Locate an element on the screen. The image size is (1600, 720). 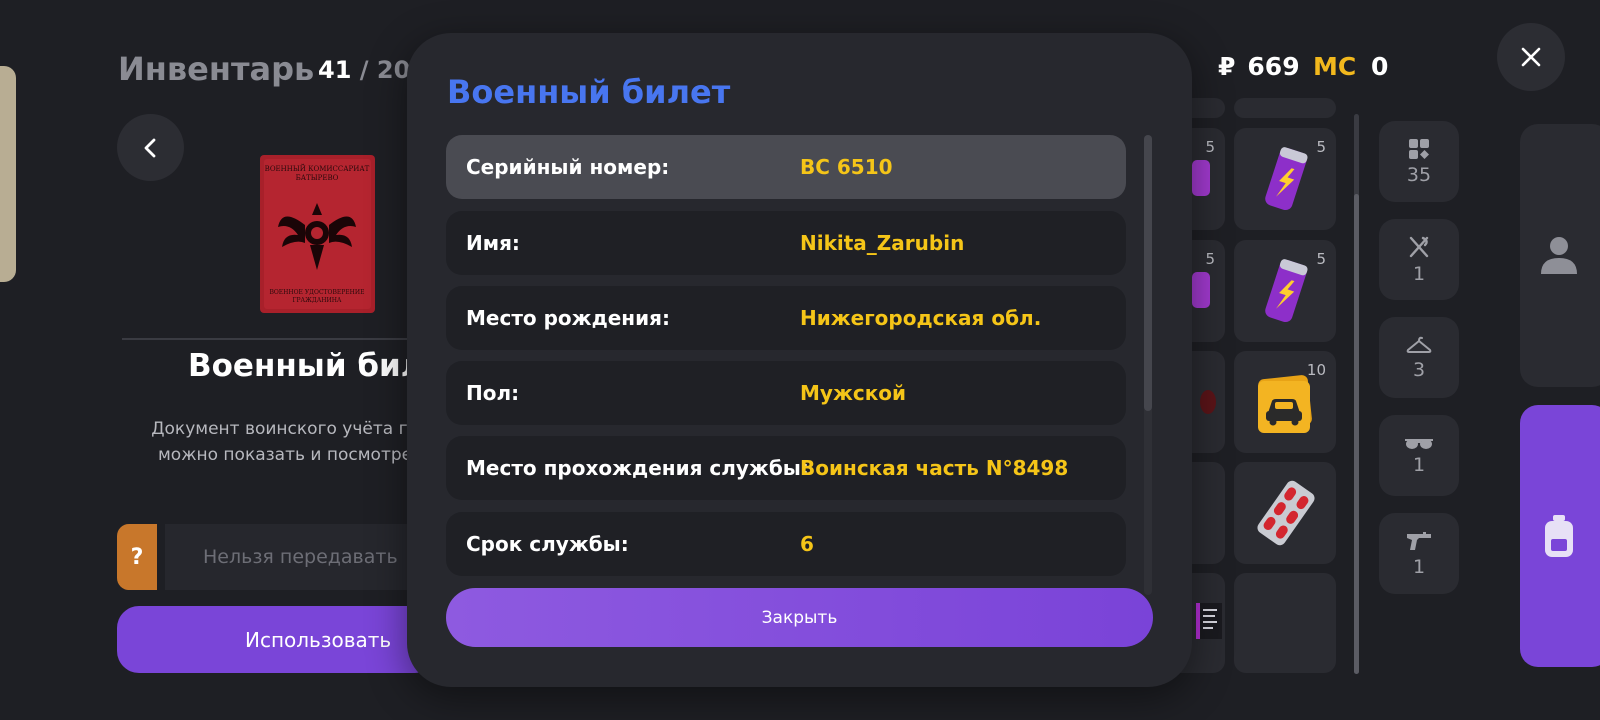
field-value: Воинская часть N°8498 is located at coordinates (934, 468).